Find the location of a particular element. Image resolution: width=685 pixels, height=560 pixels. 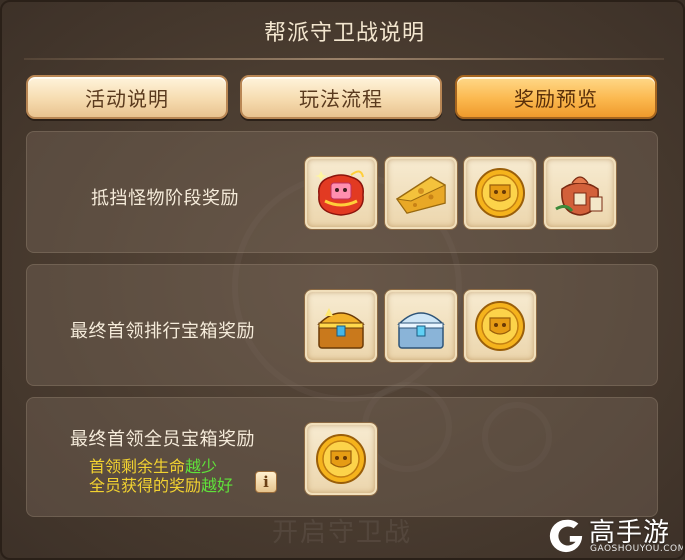

site-watermark: 高手游 GAOSHOUYOU.COM is located at coordinates (615, 534).